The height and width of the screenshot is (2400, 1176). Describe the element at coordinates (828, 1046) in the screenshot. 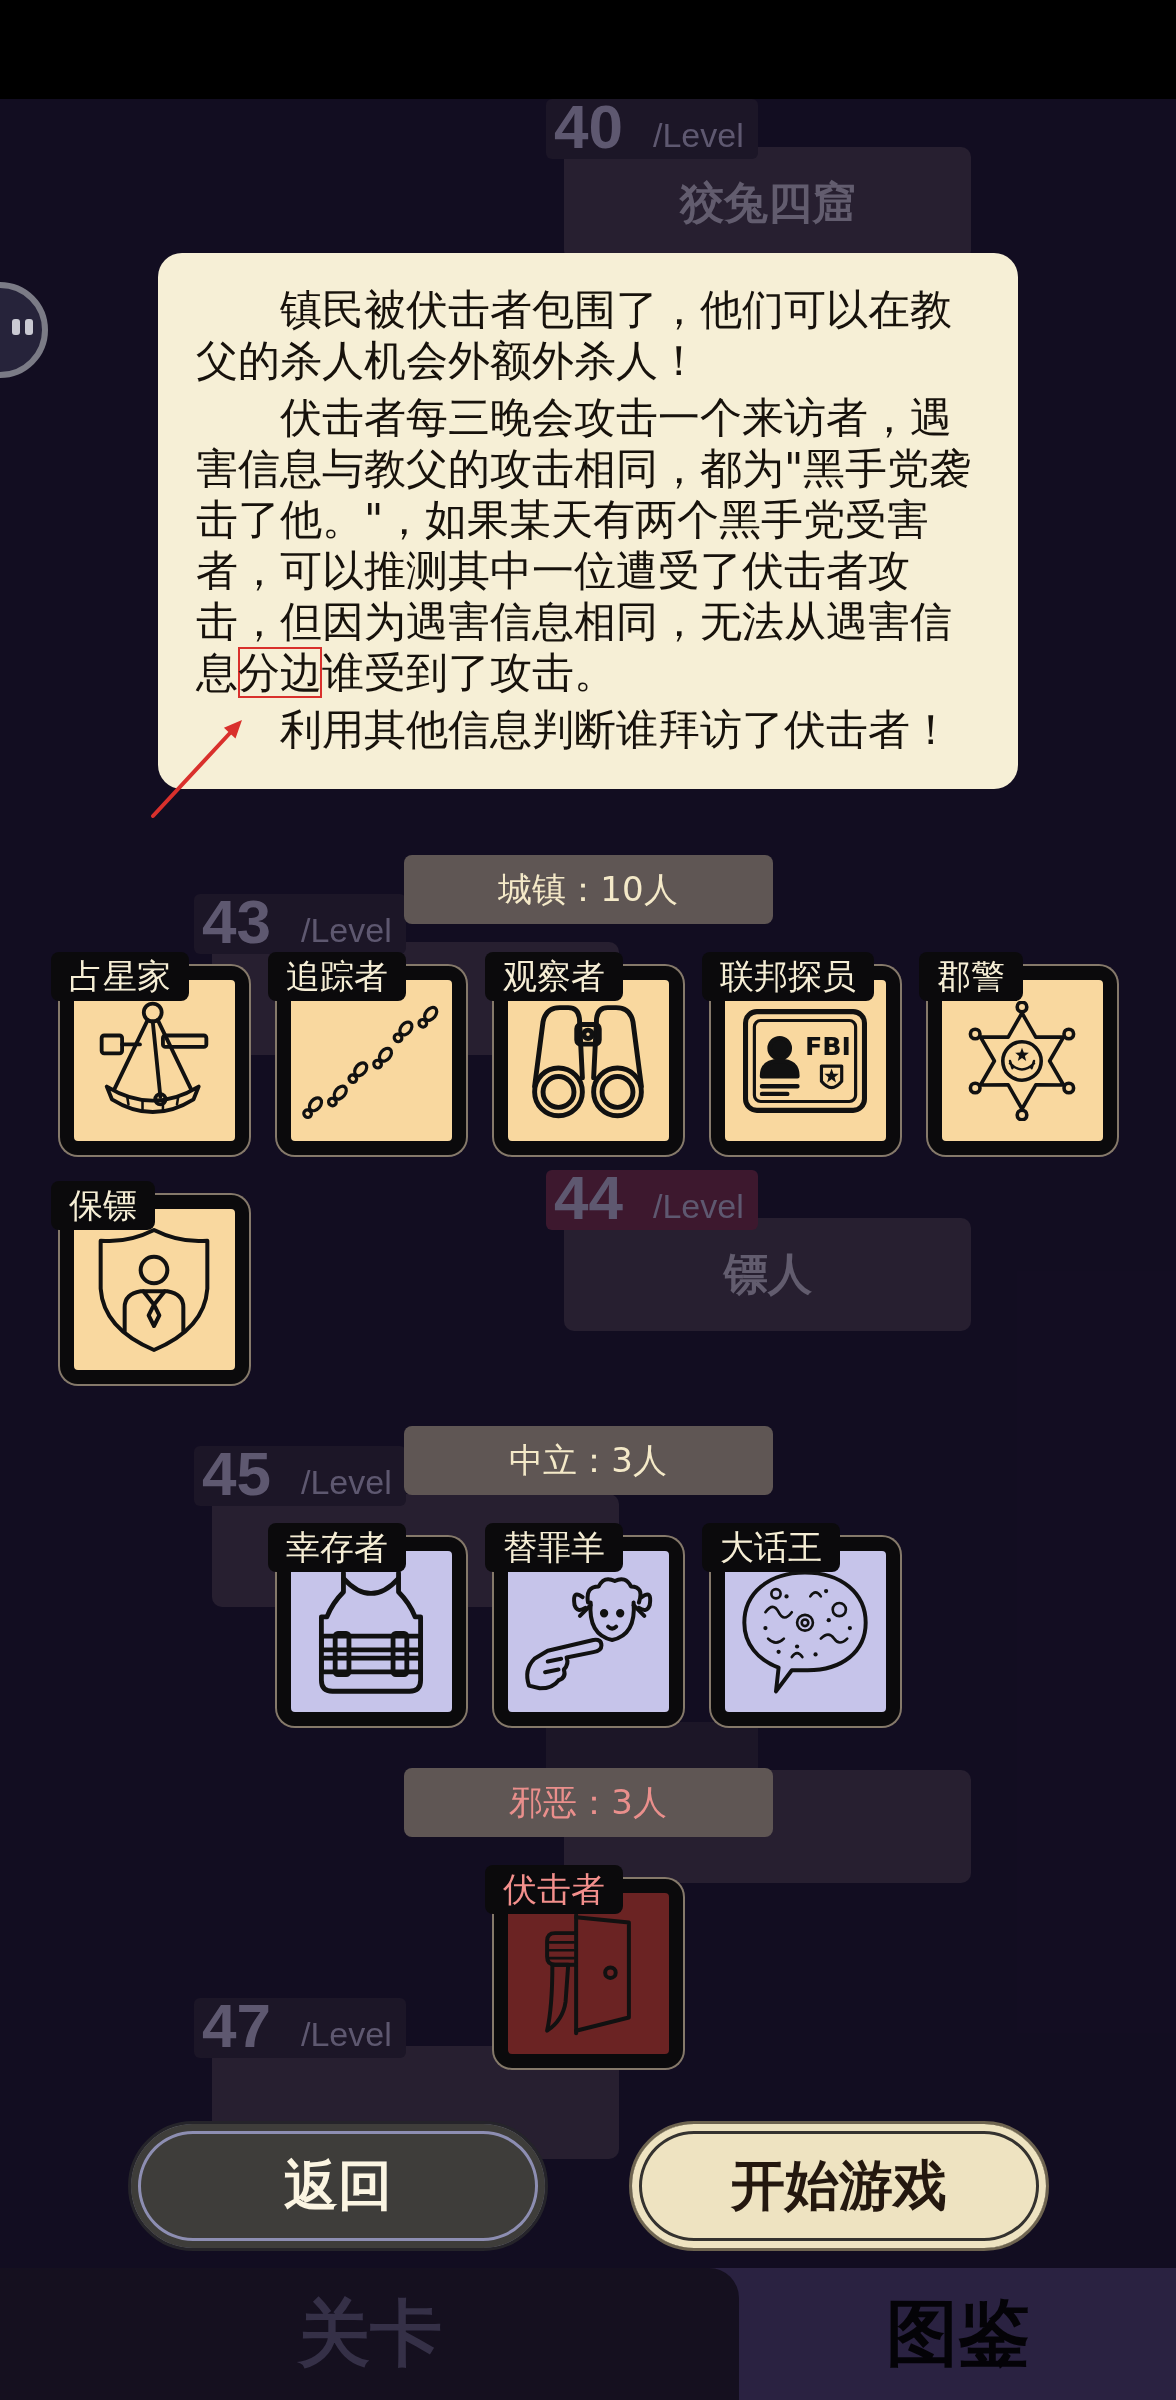

I see `card-label: FBI` at that location.